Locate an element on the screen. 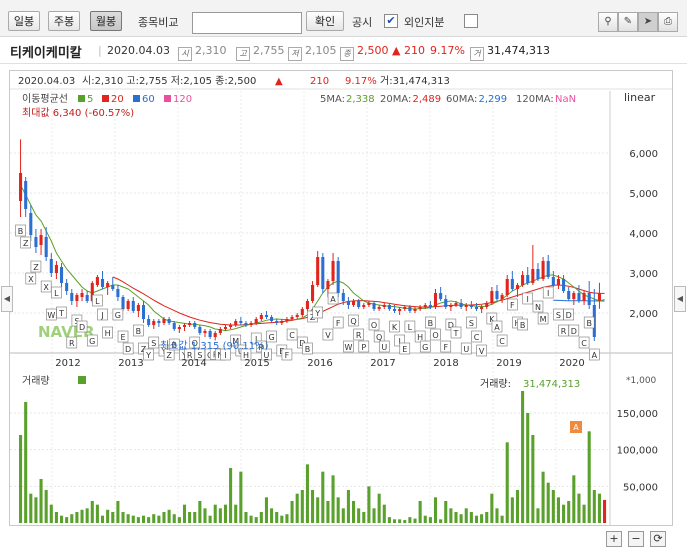 The width and height of the screenshot is (687, 554). scale-mode: linear is located at coordinates (640, 97).